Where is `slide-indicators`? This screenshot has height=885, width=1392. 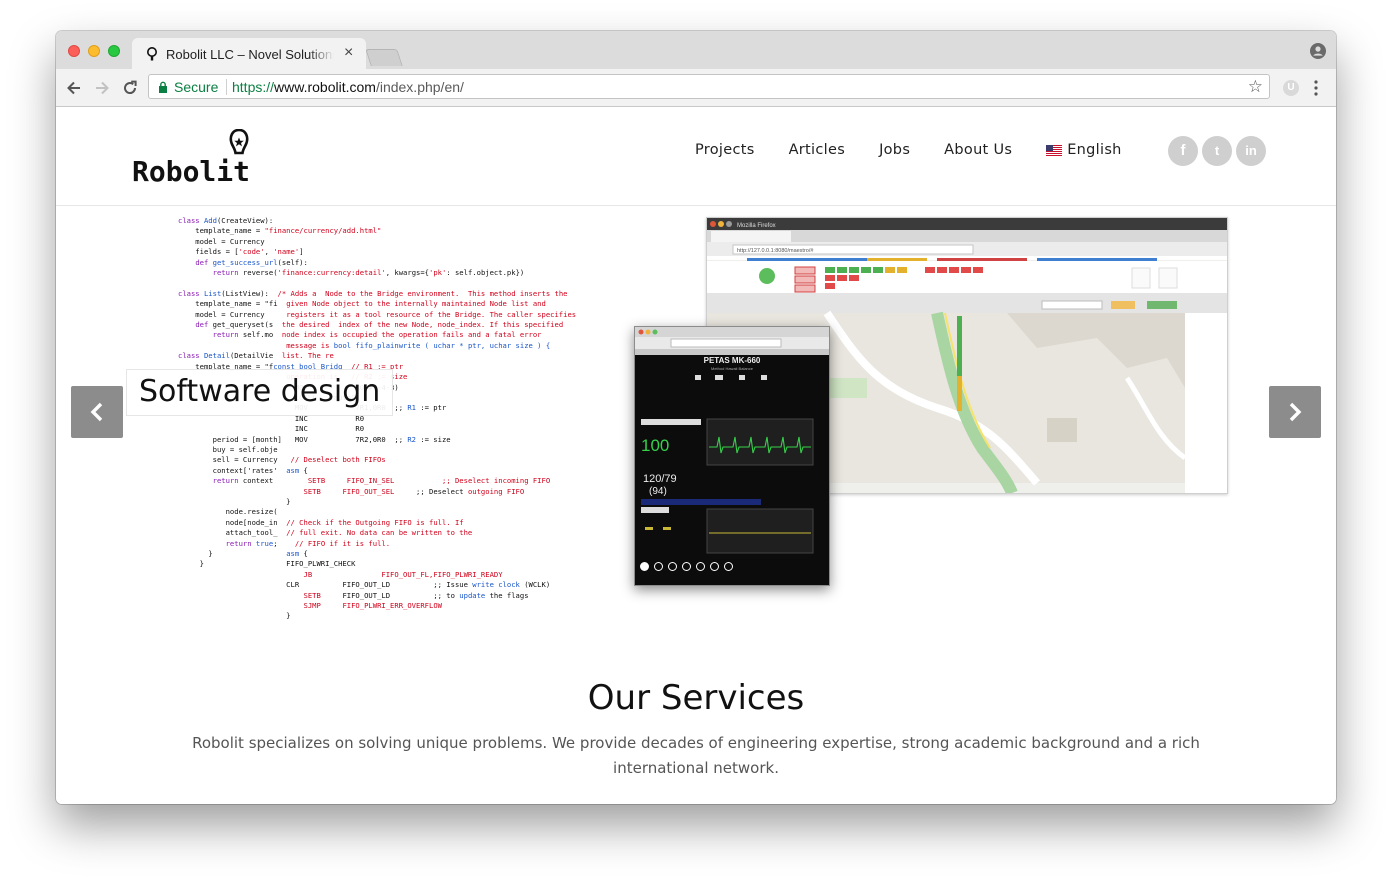 slide-indicators is located at coordinates (686, 566).